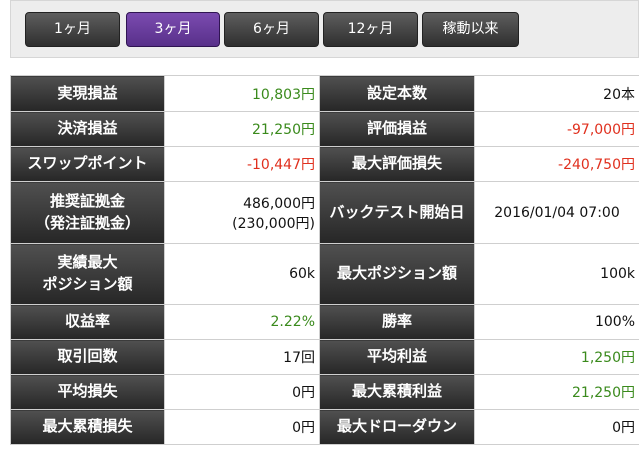 This screenshot has height=454, width=639. I want to click on recommended-margin-label: 推奨証拠金 （発注証拠金）, so click(87, 212).